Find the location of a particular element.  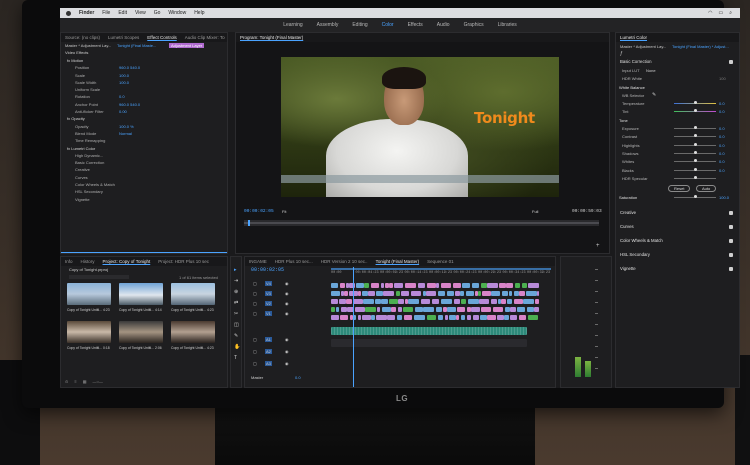

workspace-tab-learning: Learning is located at coordinates (292, 25).